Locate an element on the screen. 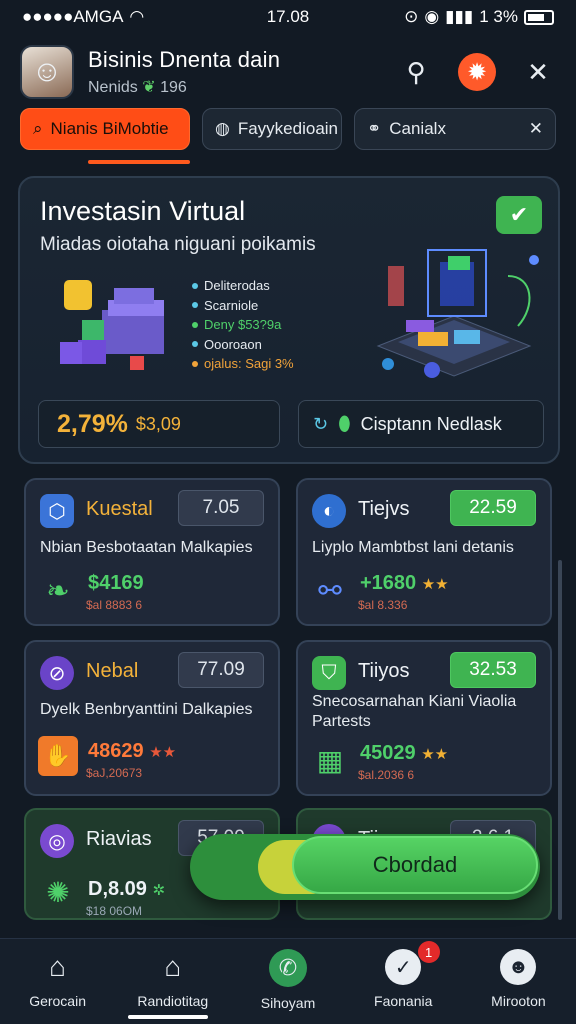 The height and width of the screenshot is (1024, 576). card-description: Dyelk Benbryanttini Dalkapies is located at coordinates (146, 709).